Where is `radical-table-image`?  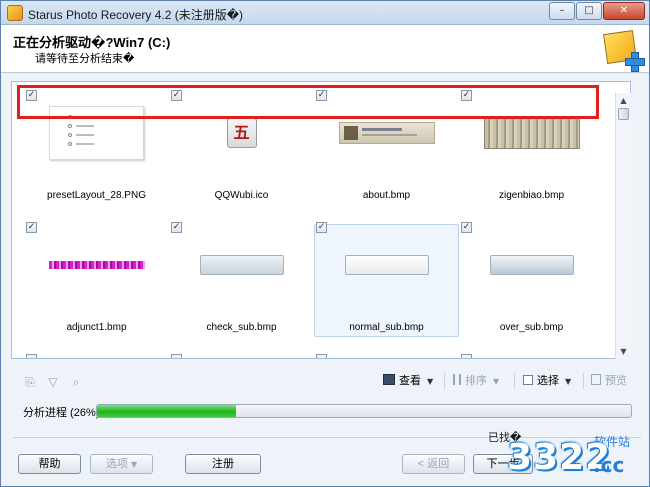
radical-table-image is located at coordinates (531, 133).